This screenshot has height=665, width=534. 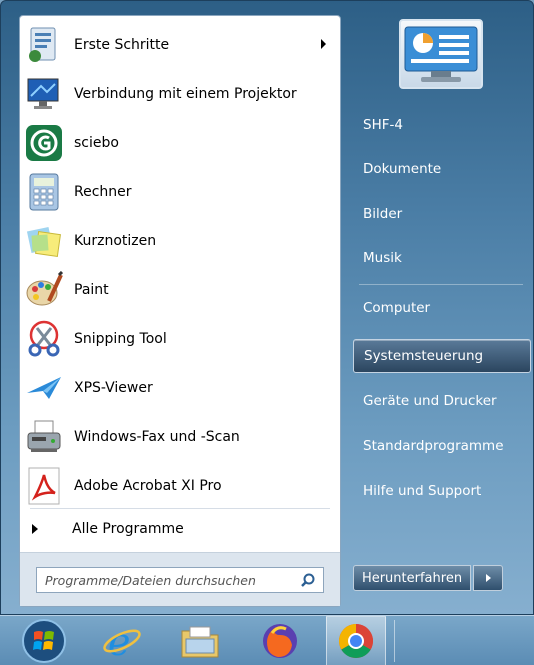 I want to click on getting-started-icon, so click(x=44, y=45).